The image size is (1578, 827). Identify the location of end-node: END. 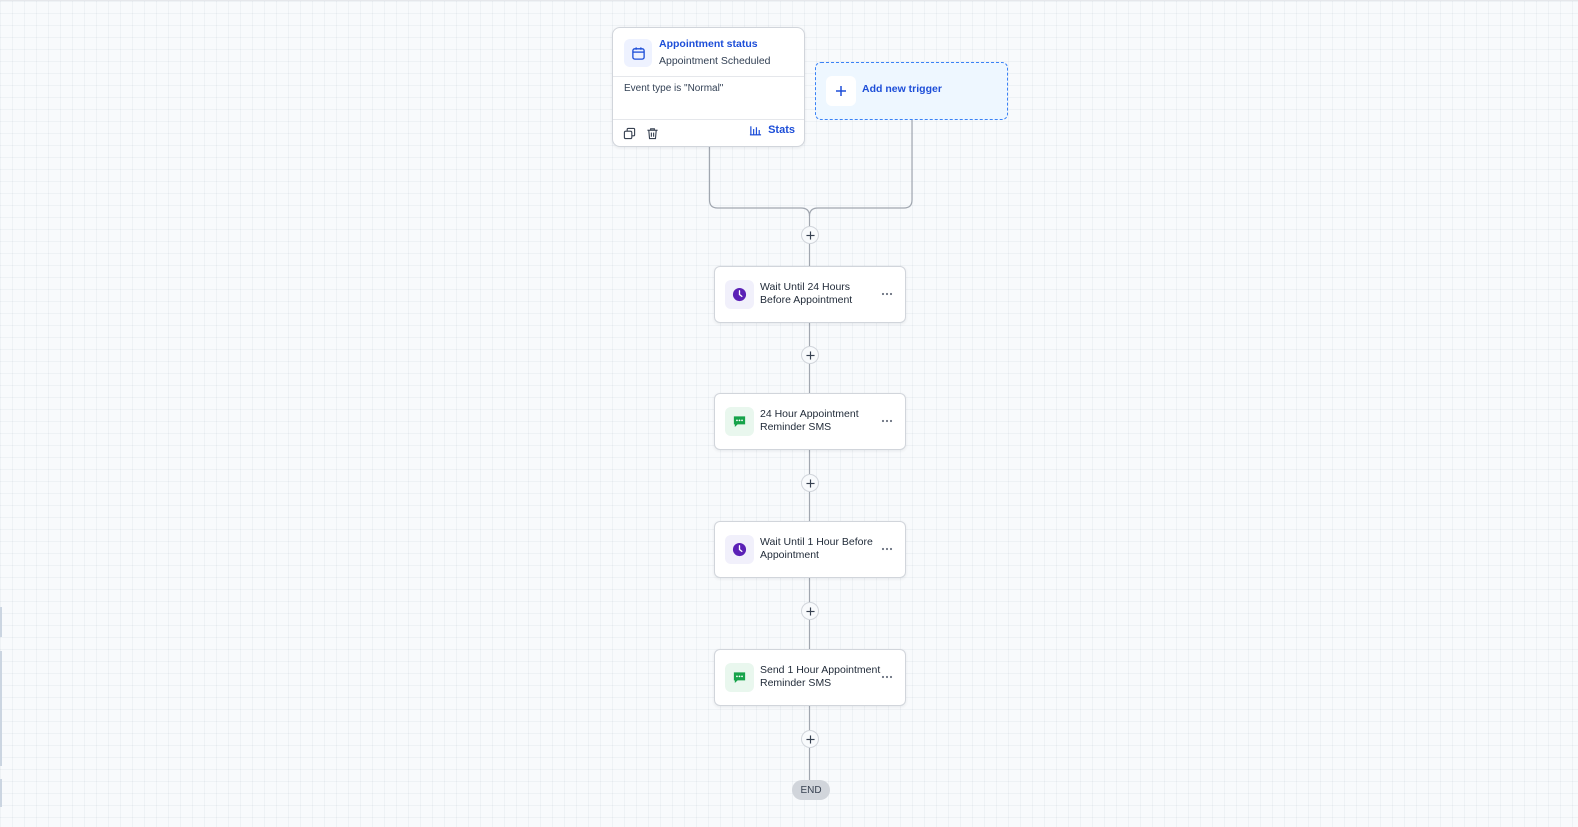
(811, 790).